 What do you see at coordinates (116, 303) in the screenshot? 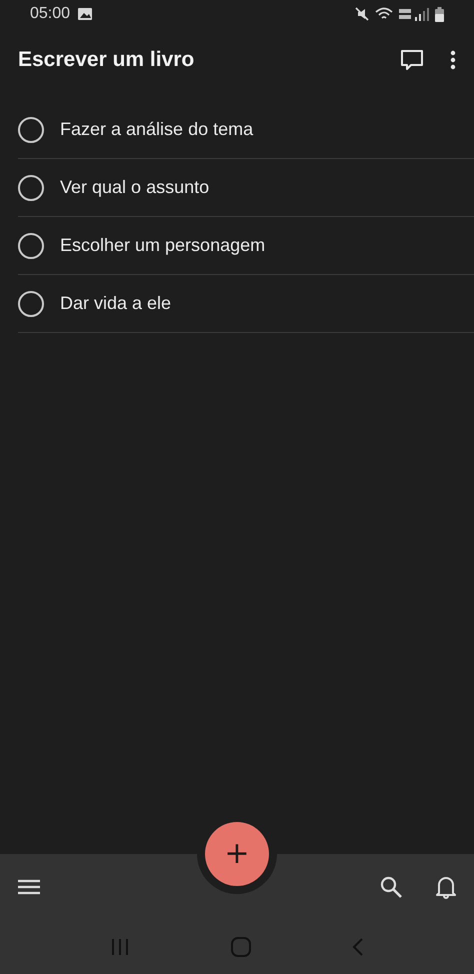
I see `task-text: Dar vida a ele` at bounding box center [116, 303].